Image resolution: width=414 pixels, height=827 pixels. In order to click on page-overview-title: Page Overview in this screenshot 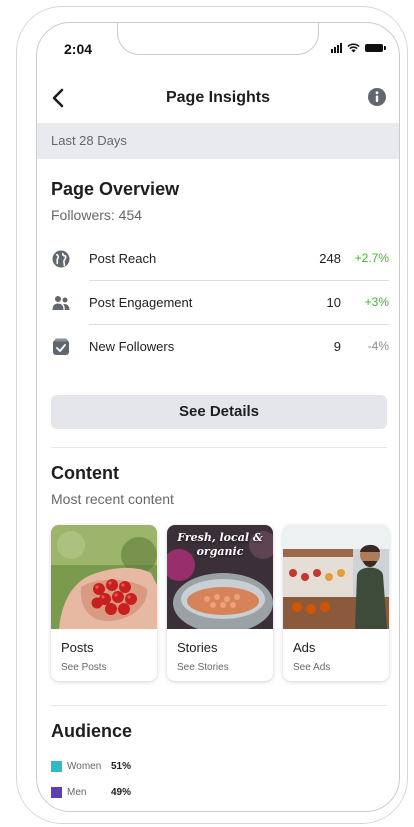, I will do `click(115, 189)`.